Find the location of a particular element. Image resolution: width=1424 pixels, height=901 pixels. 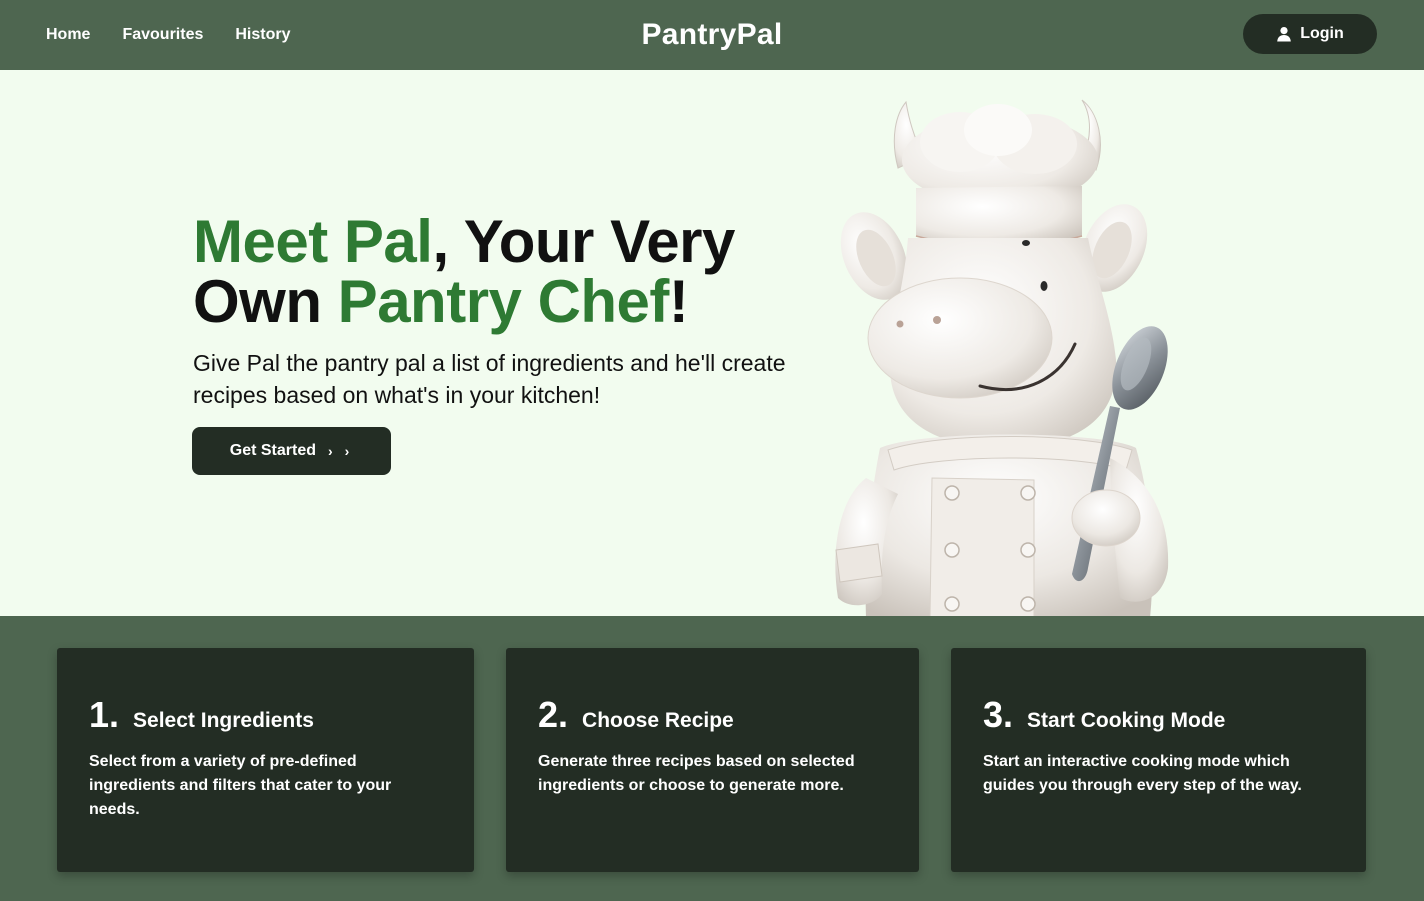

step-2-title: Choose Recipe is located at coordinates (658, 720).